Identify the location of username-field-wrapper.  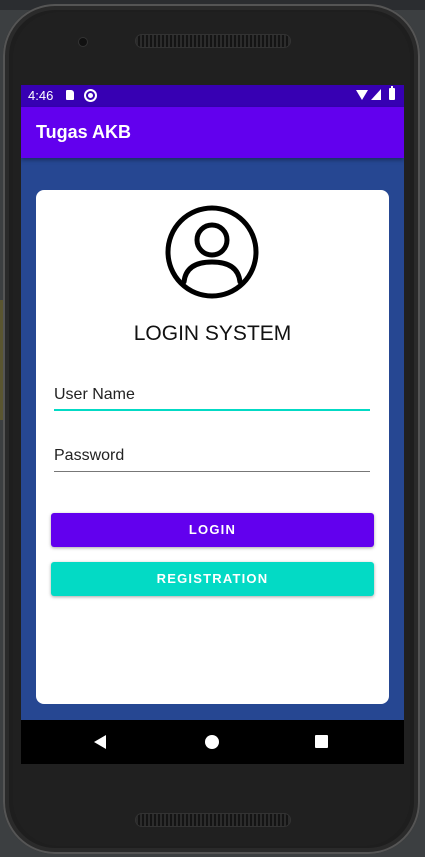
(212, 396).